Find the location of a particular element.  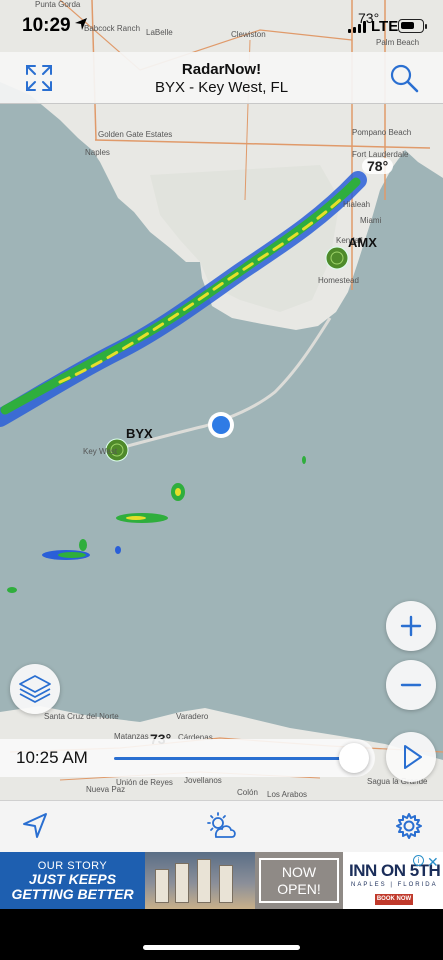

plus-icon is located at coordinates (411, 626).